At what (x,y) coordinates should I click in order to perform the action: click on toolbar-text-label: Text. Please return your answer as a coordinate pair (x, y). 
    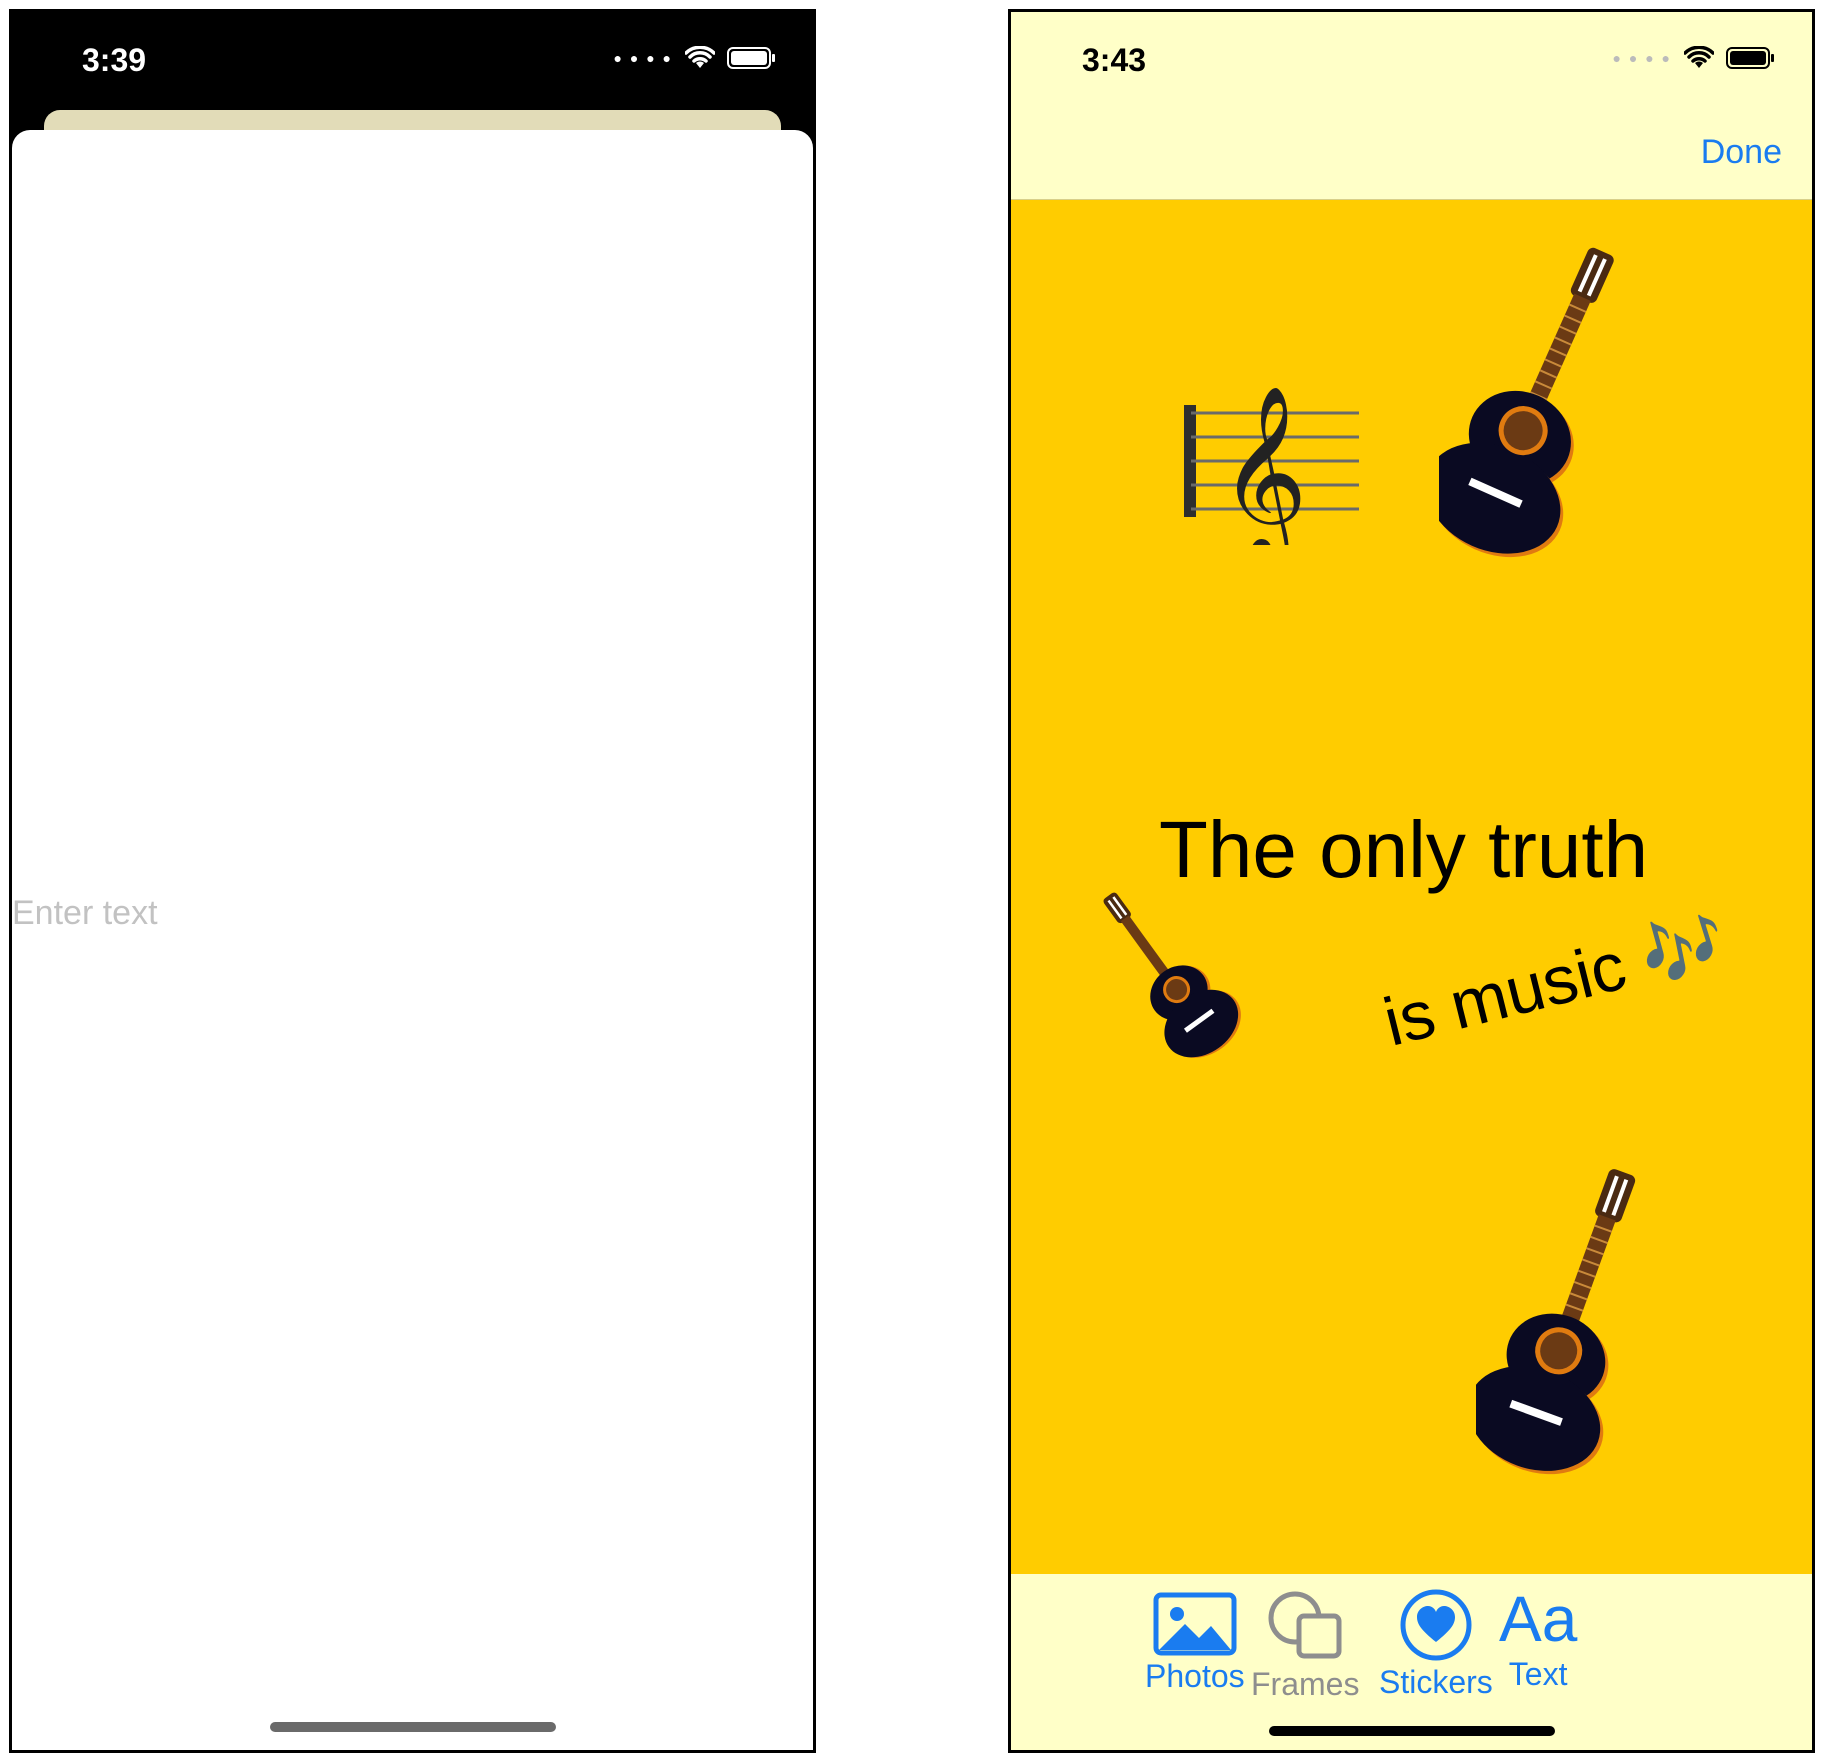
    Looking at the image, I should click on (1538, 1674).